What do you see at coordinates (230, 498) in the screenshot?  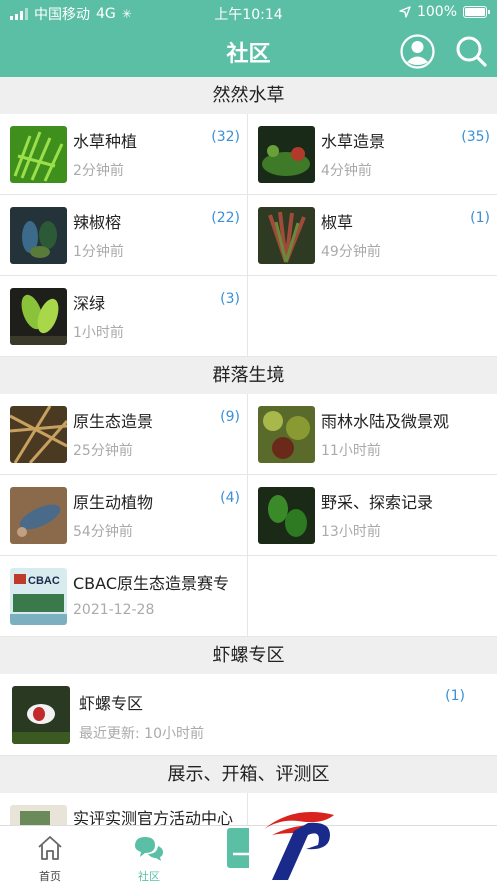 I see `forum-count: (4)` at bounding box center [230, 498].